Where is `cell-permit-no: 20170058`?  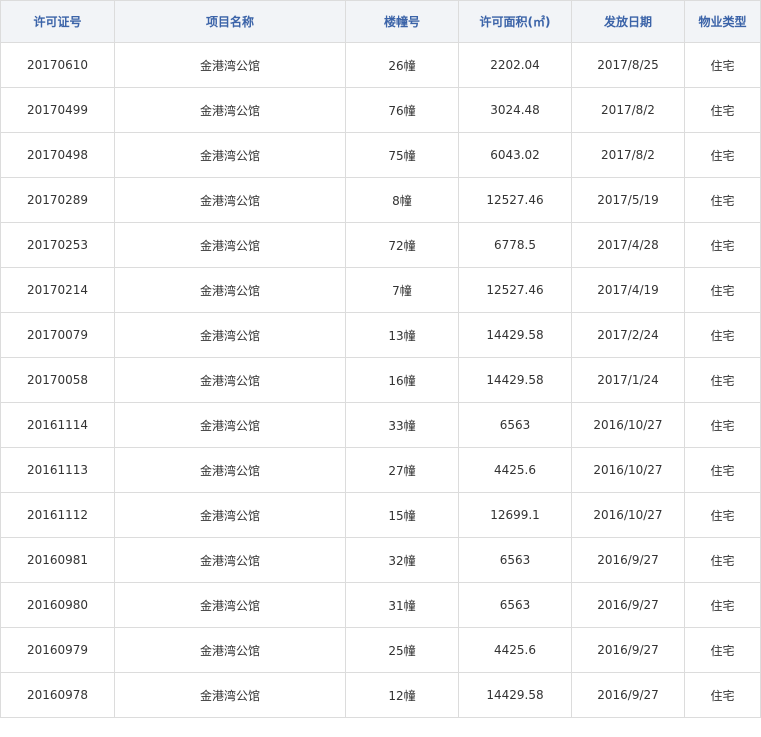
cell-permit-no: 20170058 is located at coordinates (57, 380).